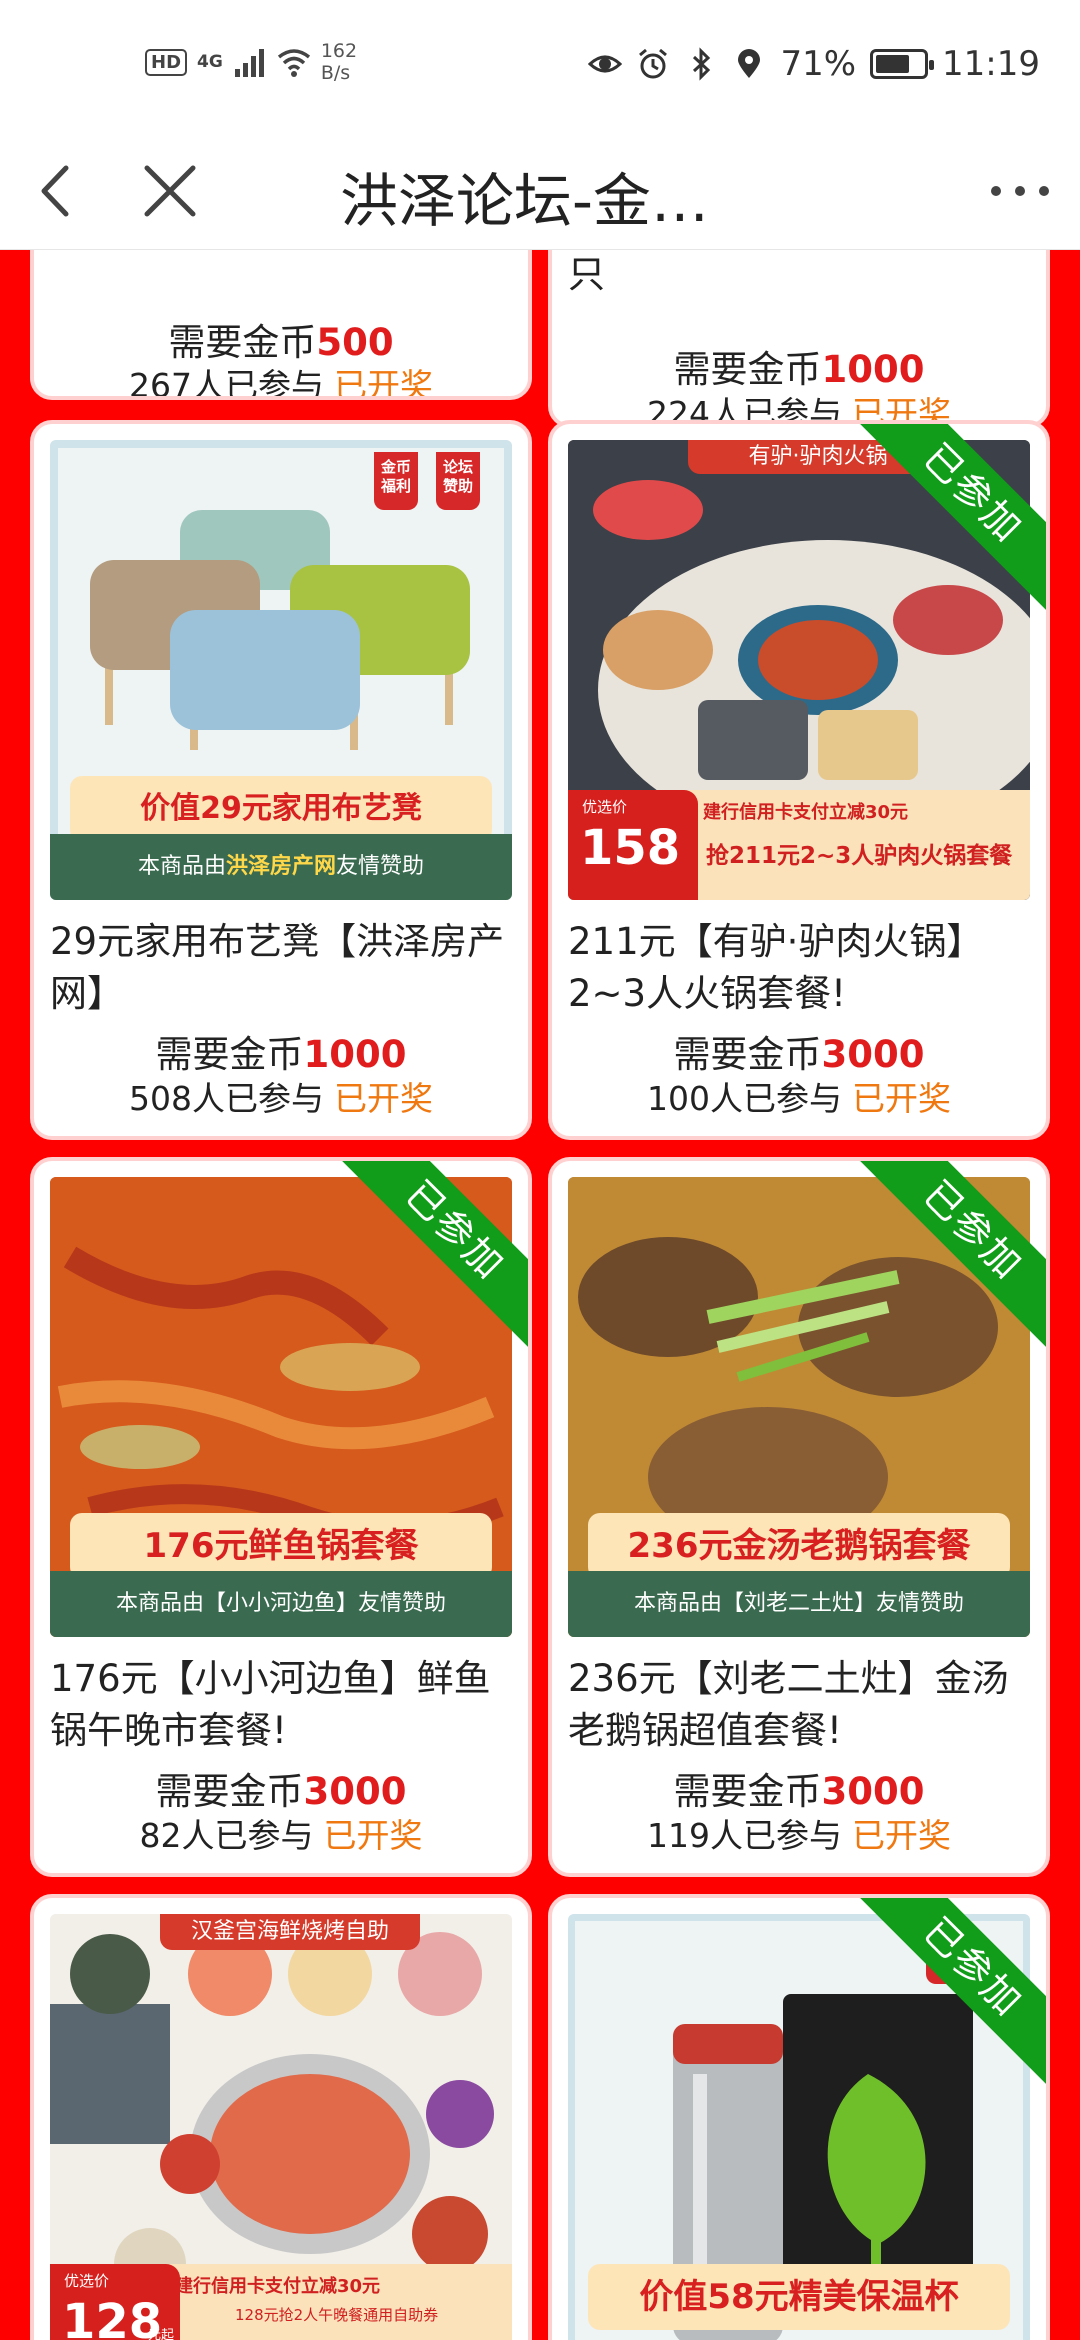  What do you see at coordinates (633, 845) in the screenshot?
I see `price-tag: 优选价 158` at bounding box center [633, 845].